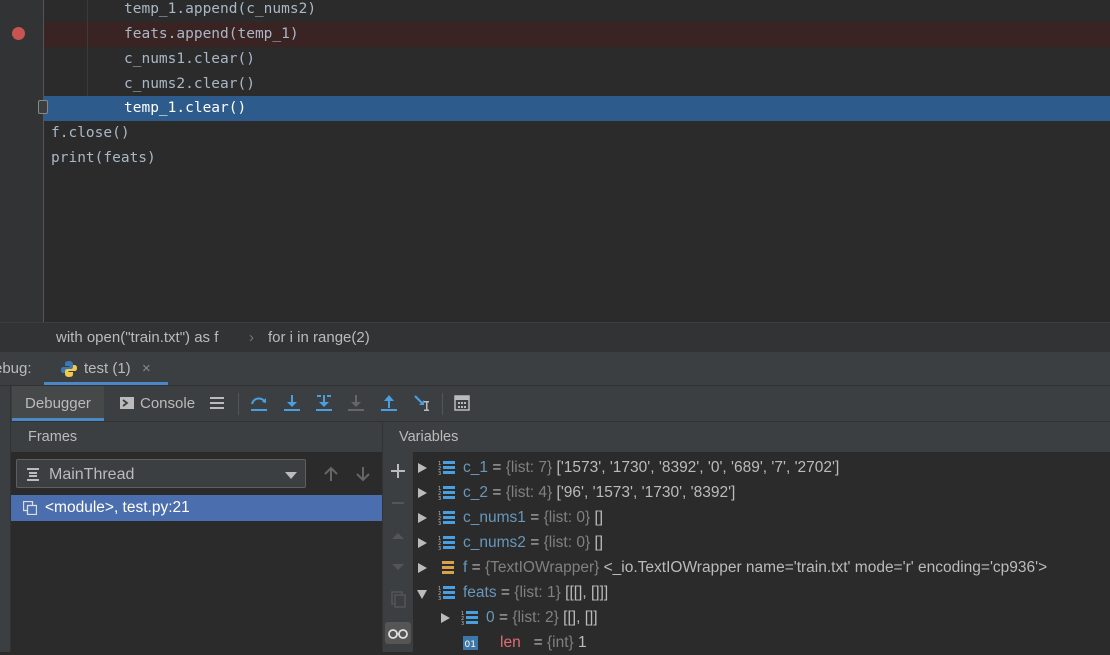  What do you see at coordinates (18, 33) in the screenshot?
I see `breakpoint-icon` at bounding box center [18, 33].